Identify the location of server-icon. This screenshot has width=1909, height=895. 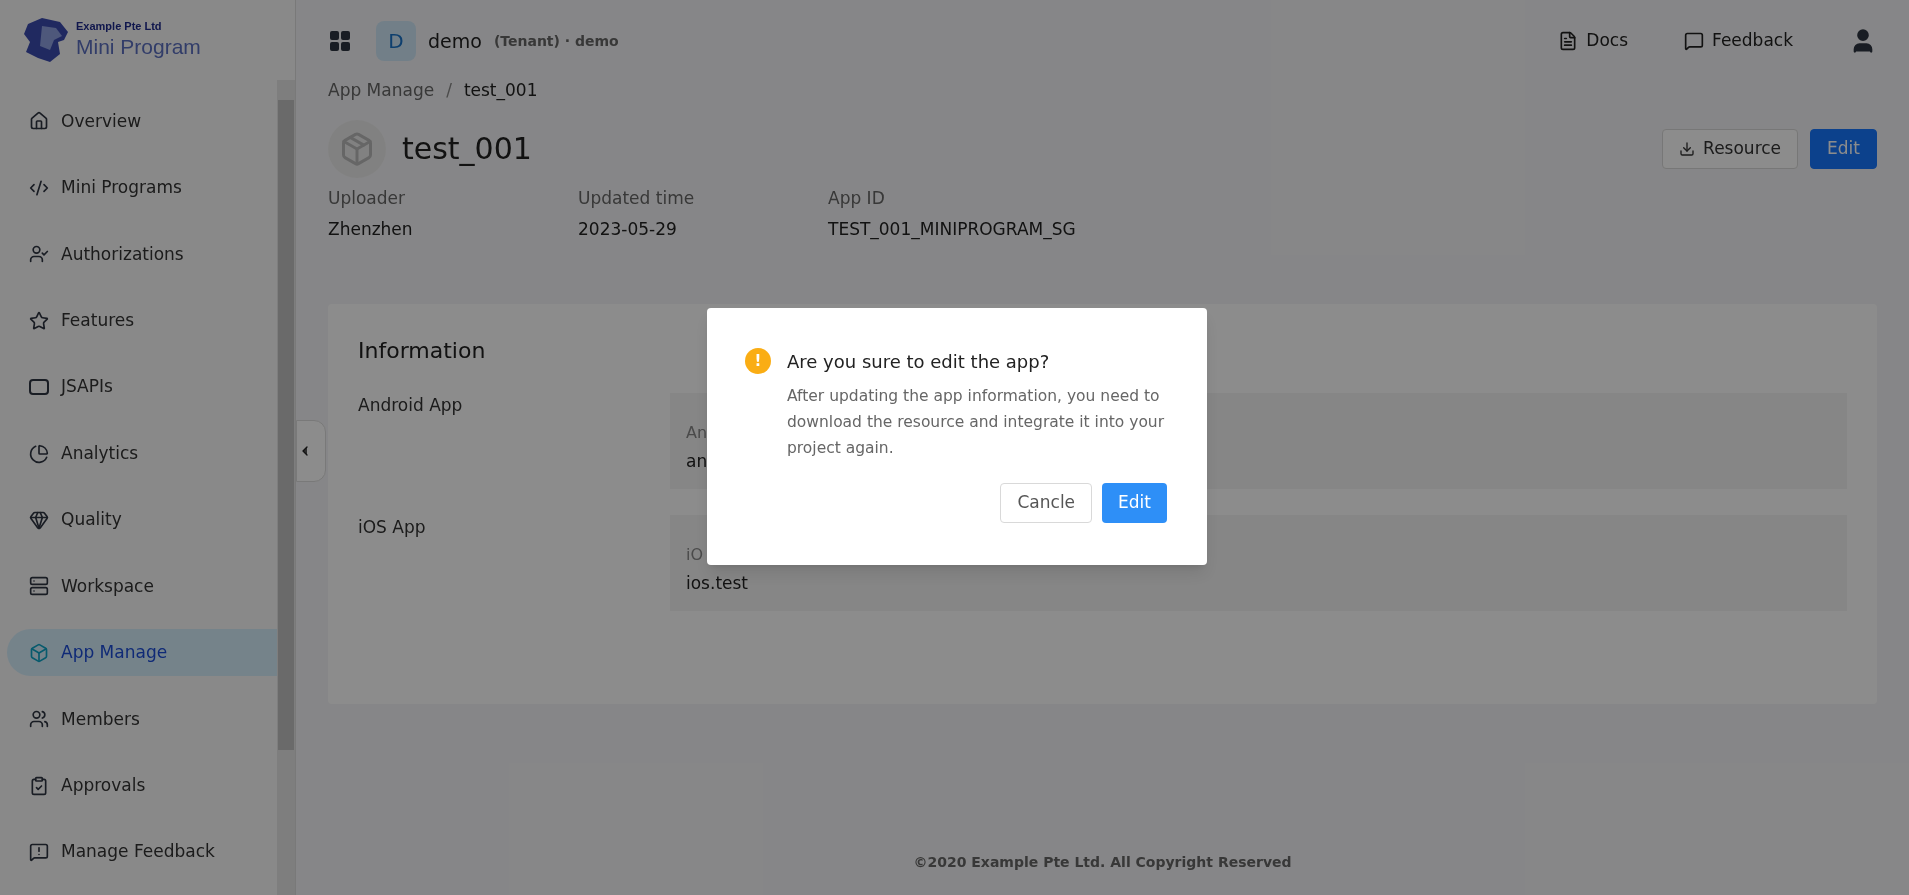
(39, 586).